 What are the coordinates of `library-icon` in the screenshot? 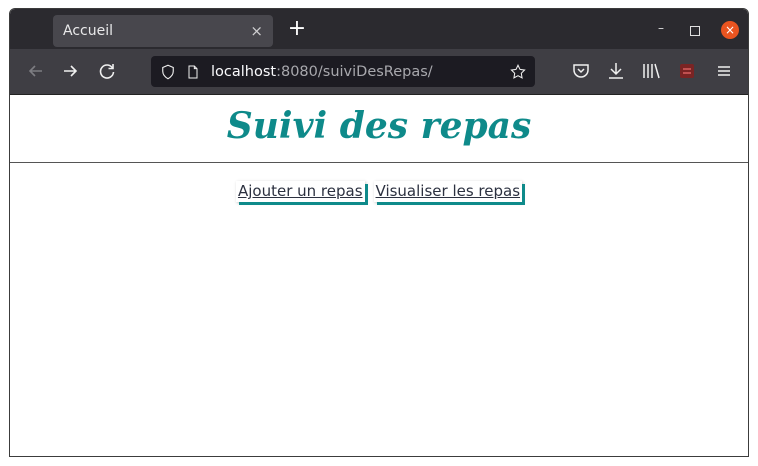 It's located at (651, 71).